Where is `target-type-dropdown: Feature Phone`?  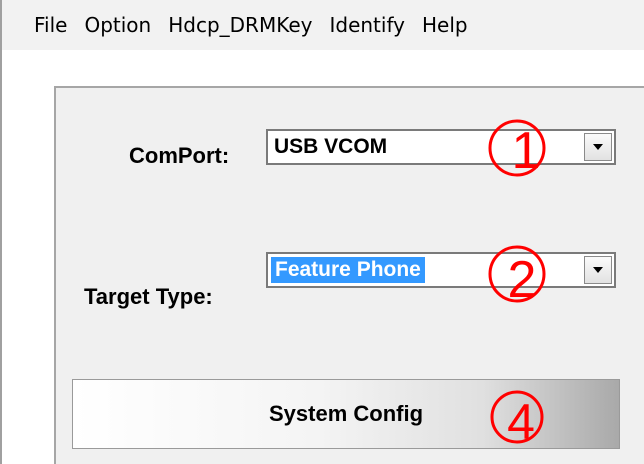 target-type-dropdown: Feature Phone is located at coordinates (441, 270).